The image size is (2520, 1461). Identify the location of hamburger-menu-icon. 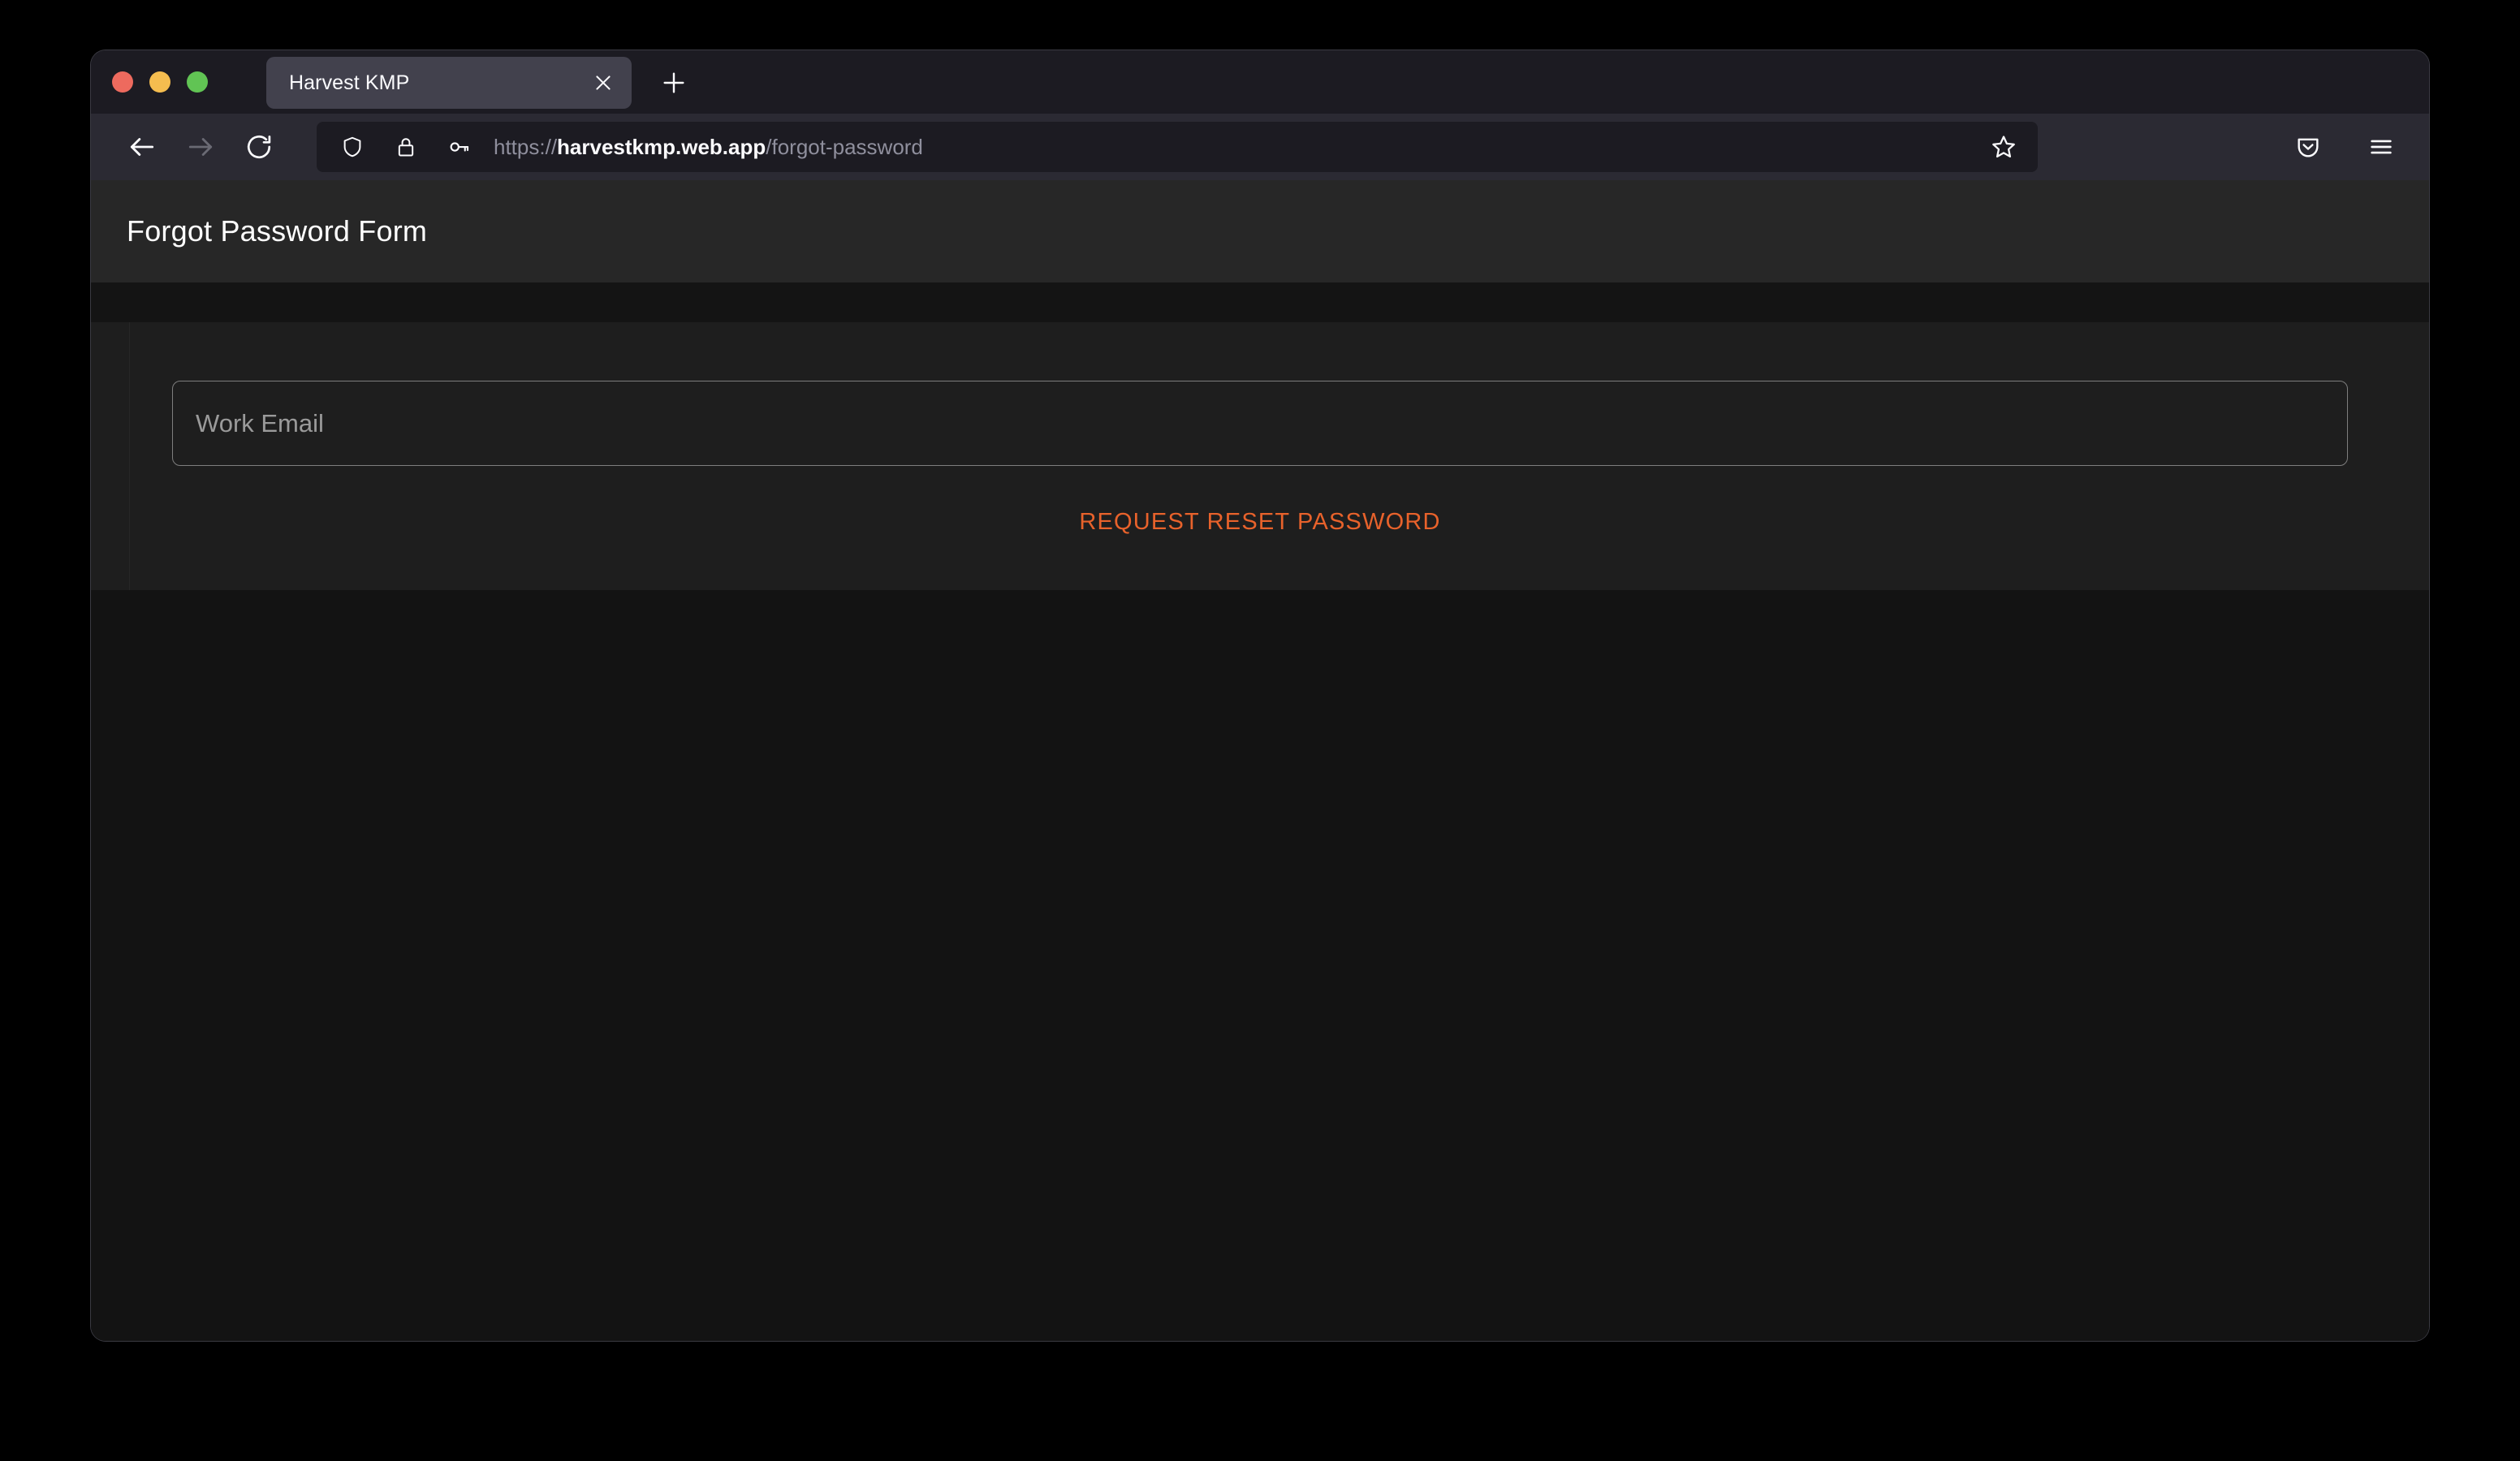
(2381, 147).